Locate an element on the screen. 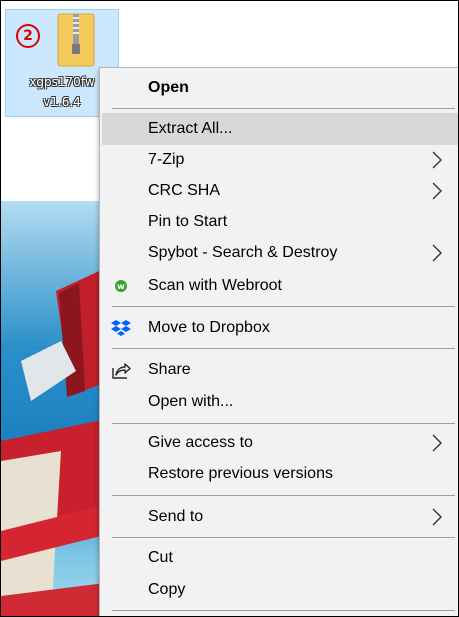 The height and width of the screenshot is (617, 459). menu-item-7-zip: 7-Zip is located at coordinates (280, 160).